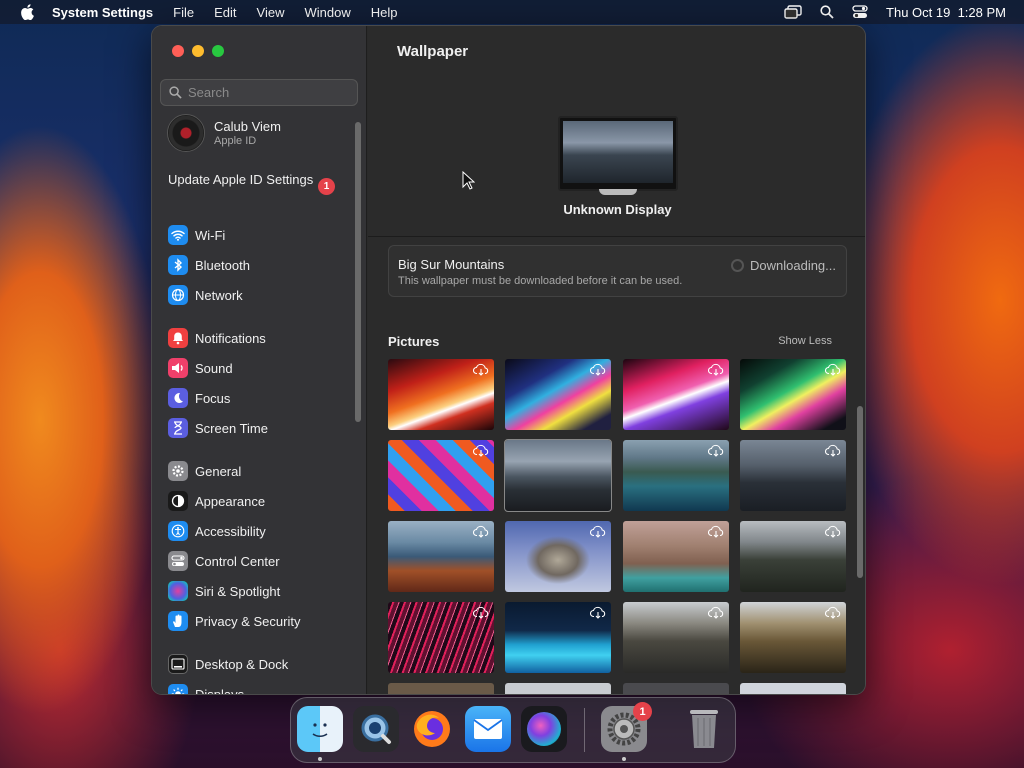  What do you see at coordinates (253, 180) in the screenshot?
I see `update-apple-id-settings: Update Apple ID Settings` at bounding box center [253, 180].